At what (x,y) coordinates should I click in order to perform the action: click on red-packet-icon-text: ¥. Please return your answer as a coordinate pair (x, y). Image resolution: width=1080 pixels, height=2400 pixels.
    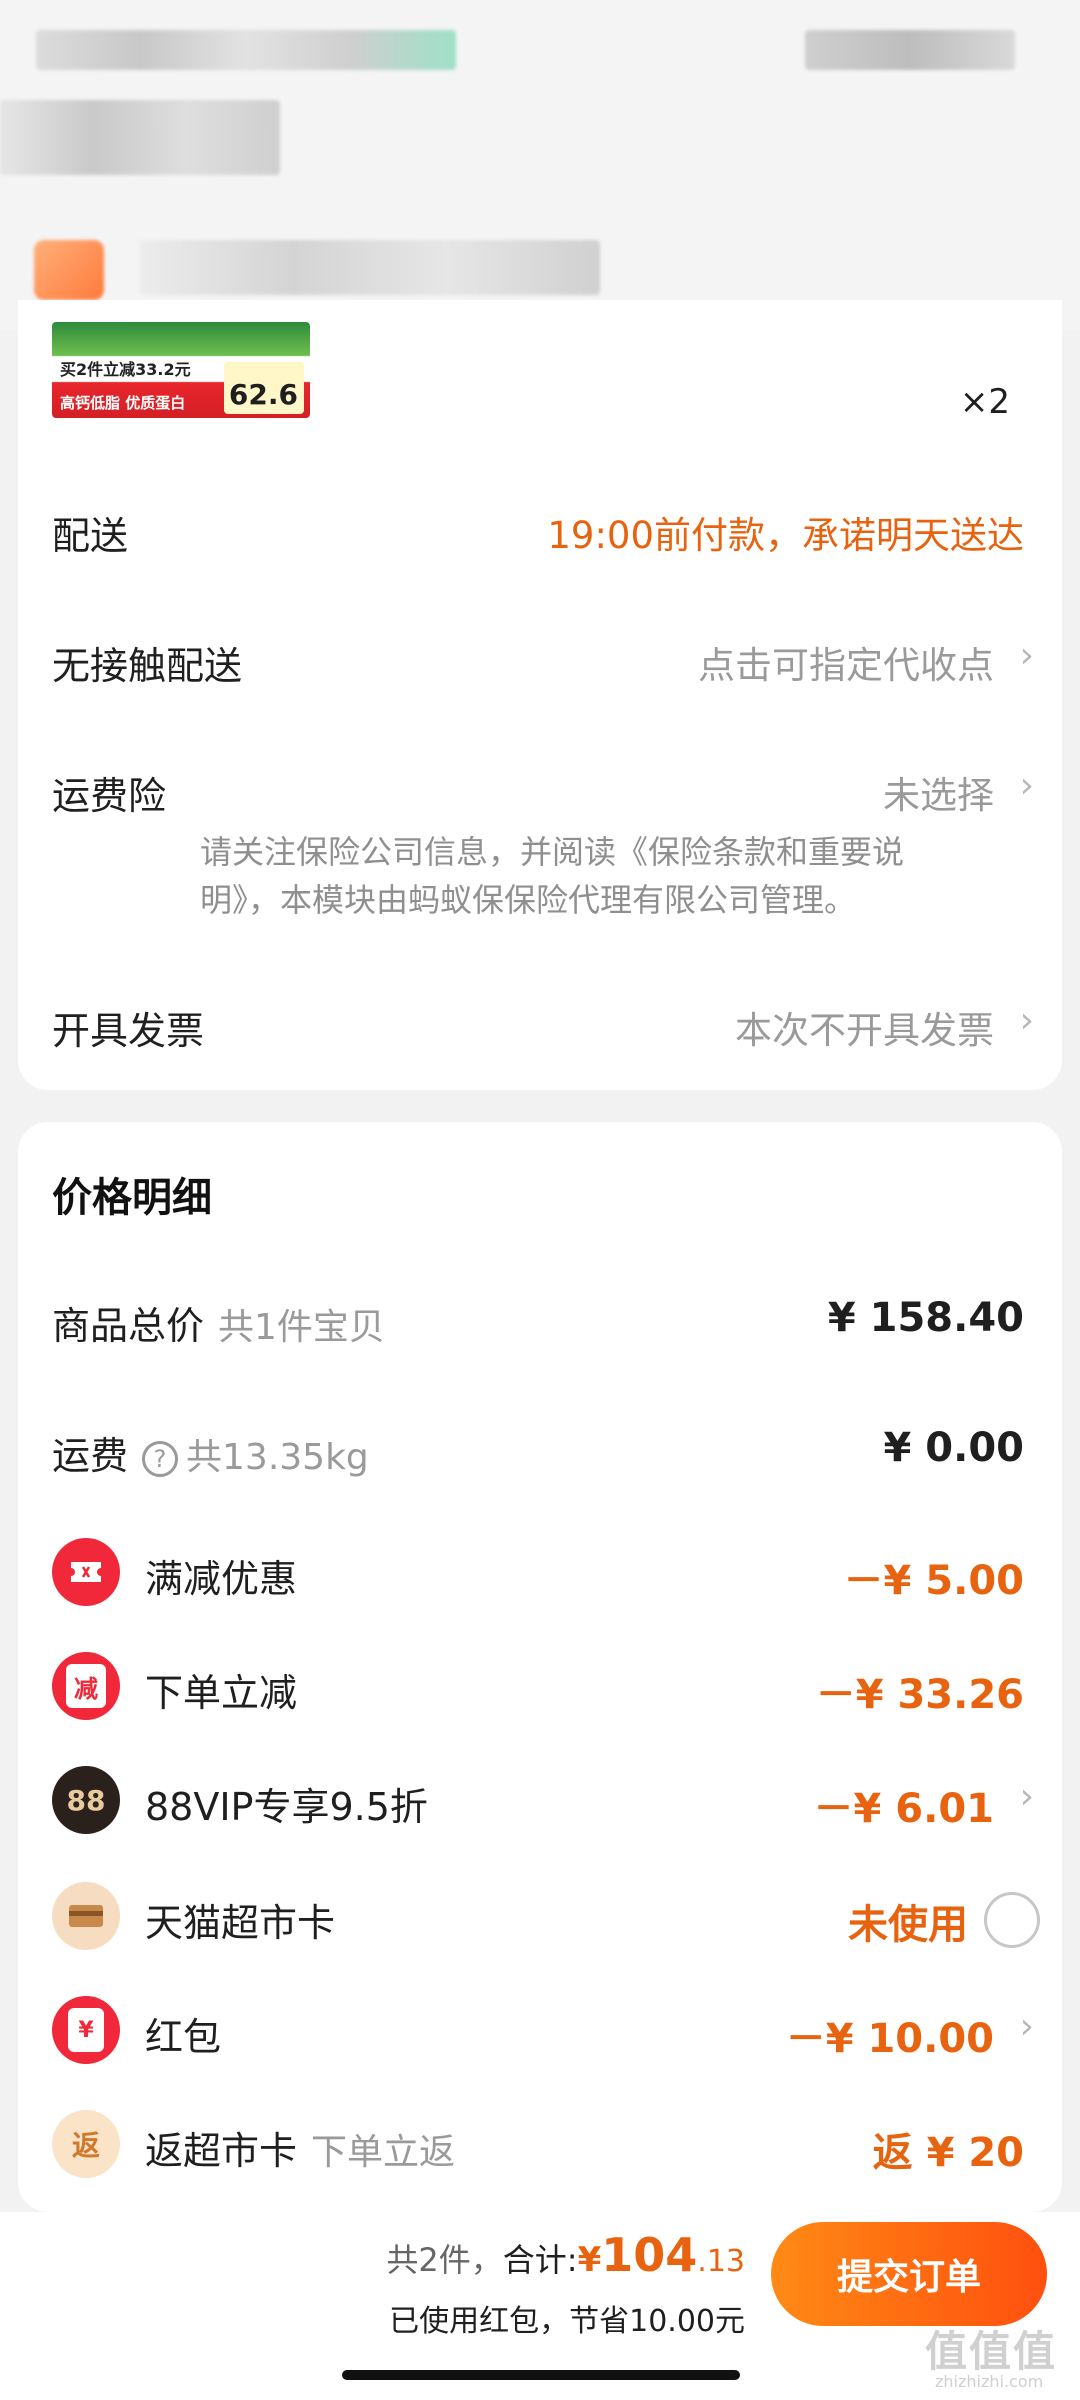
    Looking at the image, I should click on (86, 2030).